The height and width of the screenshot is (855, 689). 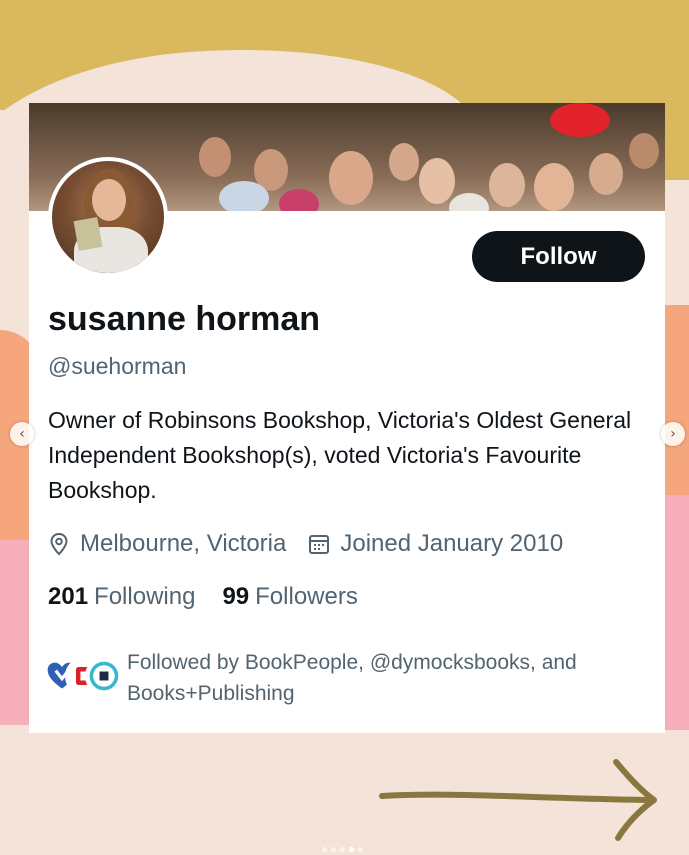 What do you see at coordinates (104, 676) in the screenshot?
I see `books-publishing-avatar` at bounding box center [104, 676].